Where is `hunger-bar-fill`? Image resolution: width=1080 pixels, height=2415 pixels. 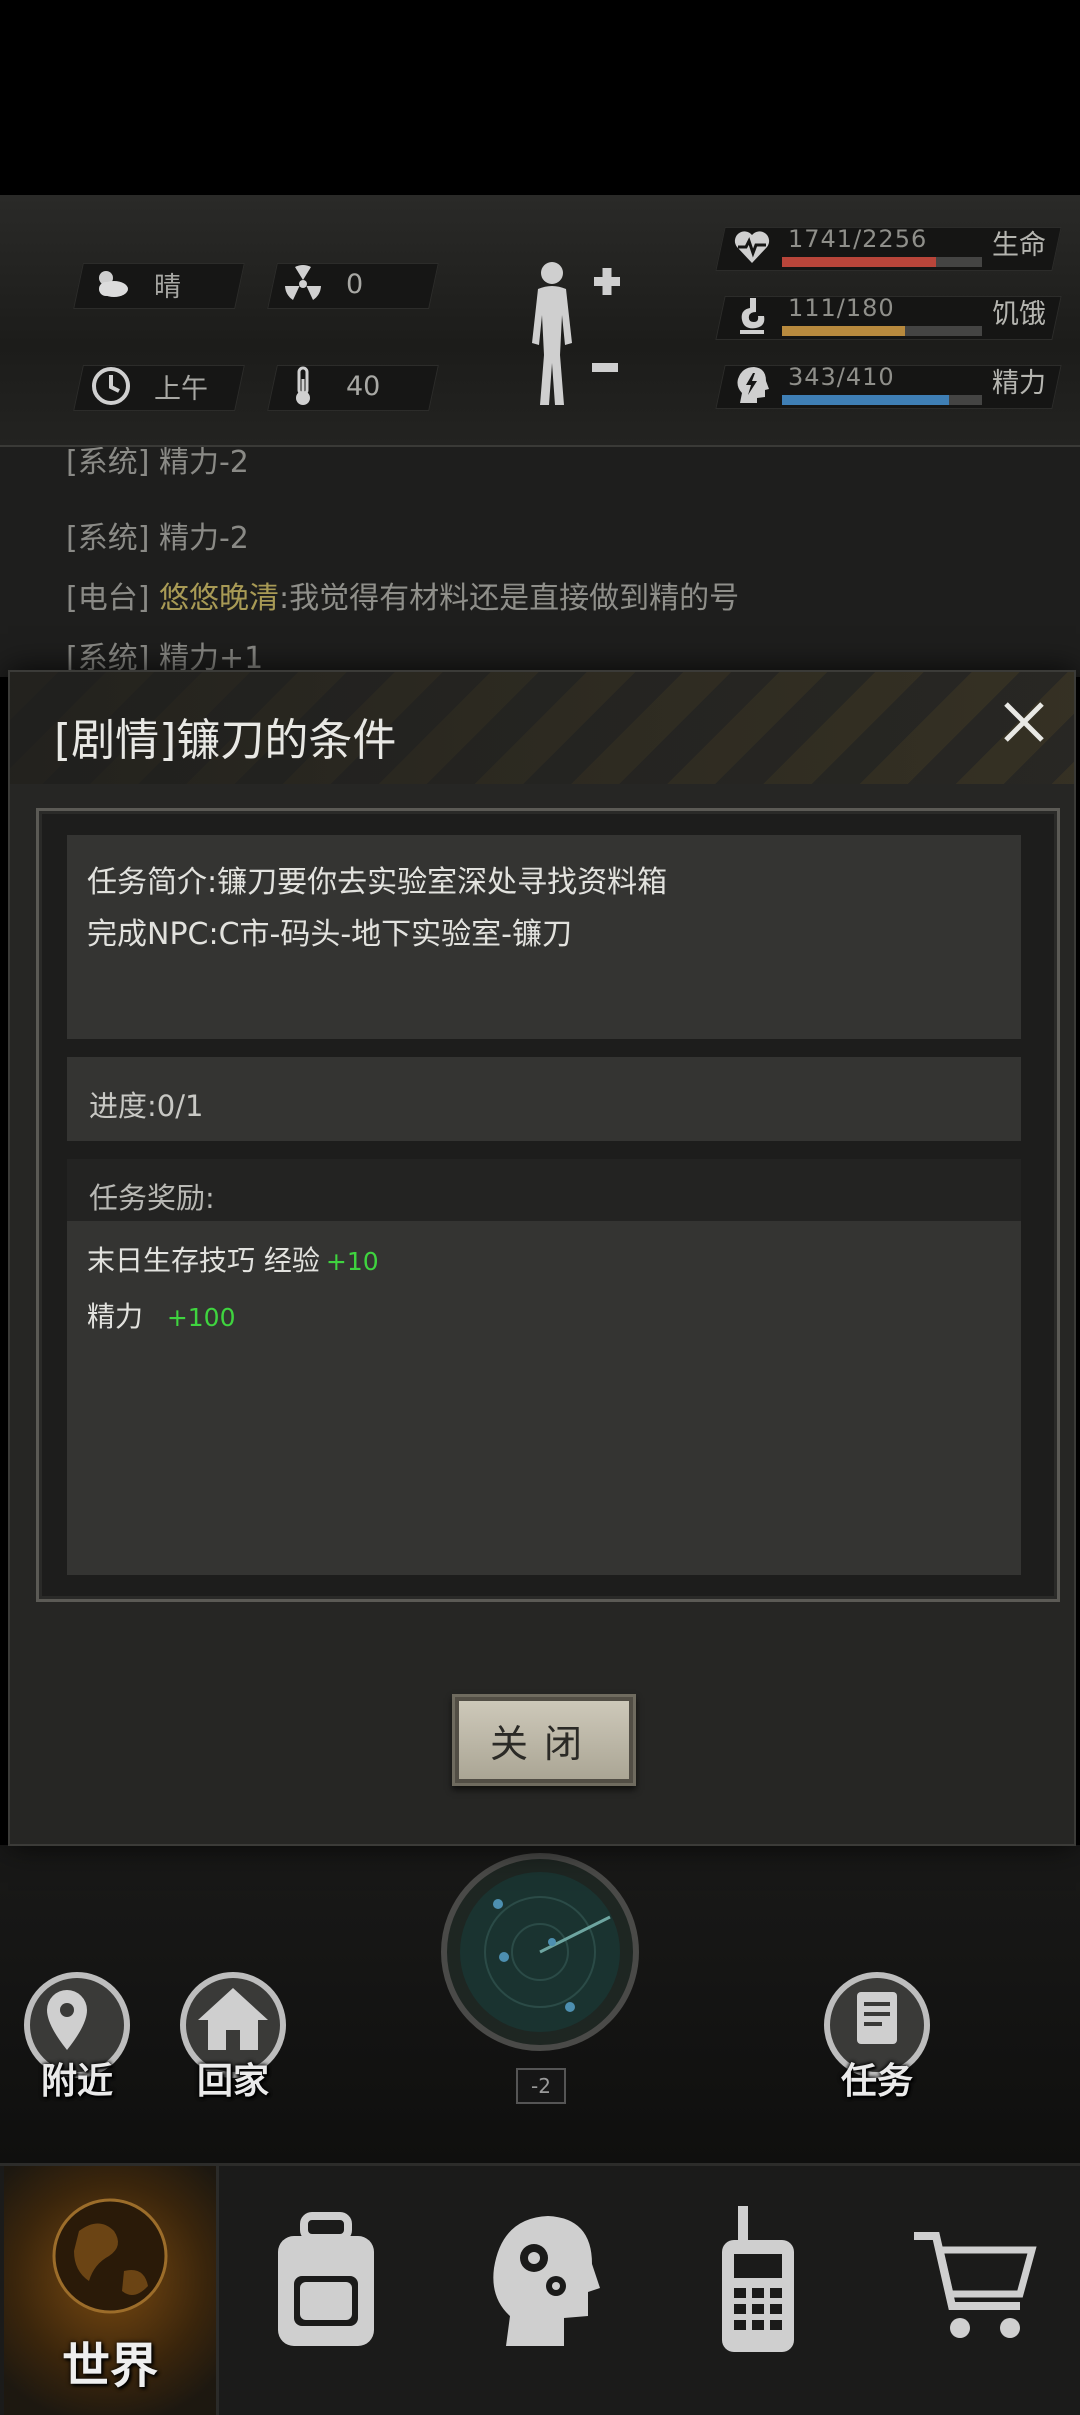
hunger-bar-fill is located at coordinates (844, 331).